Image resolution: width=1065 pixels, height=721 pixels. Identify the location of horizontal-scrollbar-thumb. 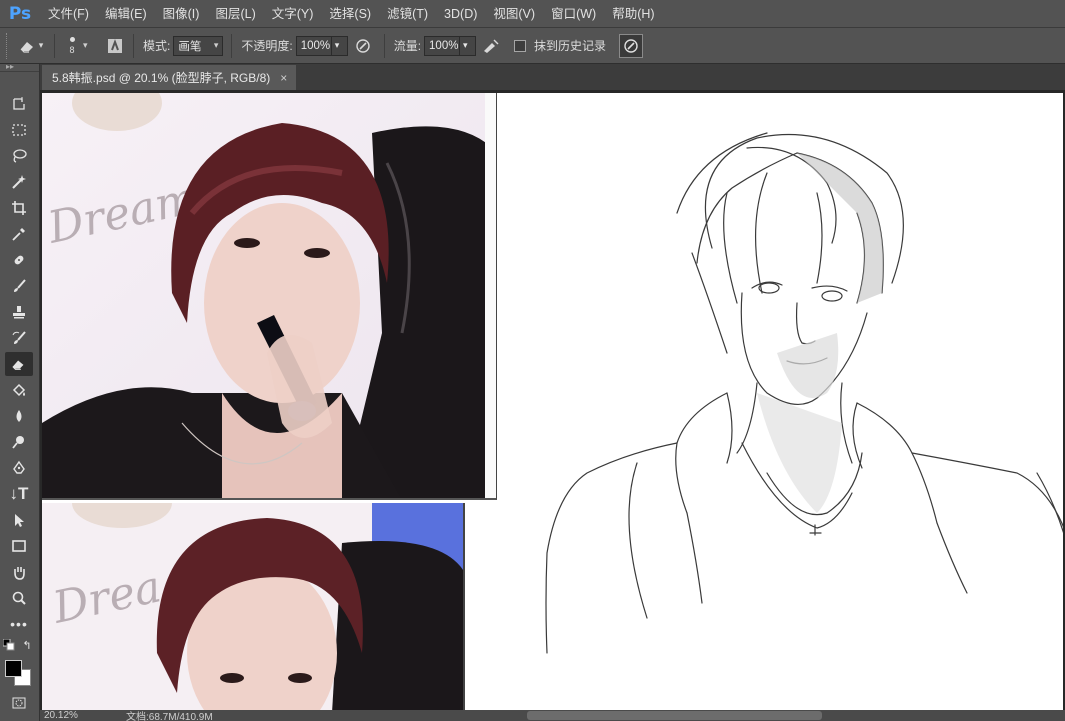
(674, 715).